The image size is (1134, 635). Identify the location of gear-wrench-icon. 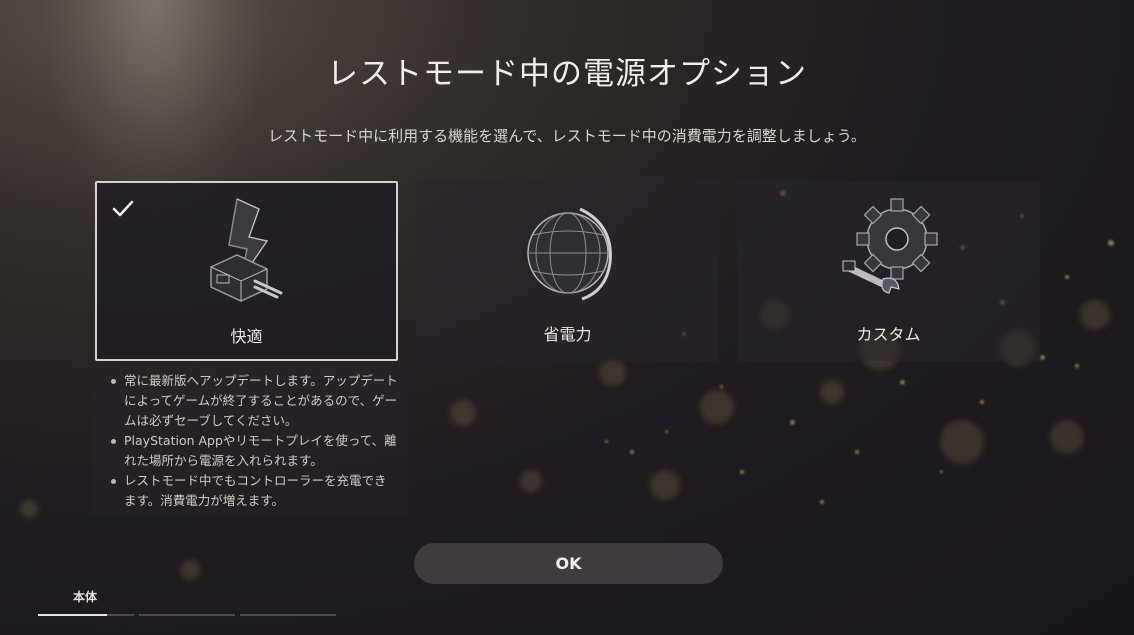
(890, 246).